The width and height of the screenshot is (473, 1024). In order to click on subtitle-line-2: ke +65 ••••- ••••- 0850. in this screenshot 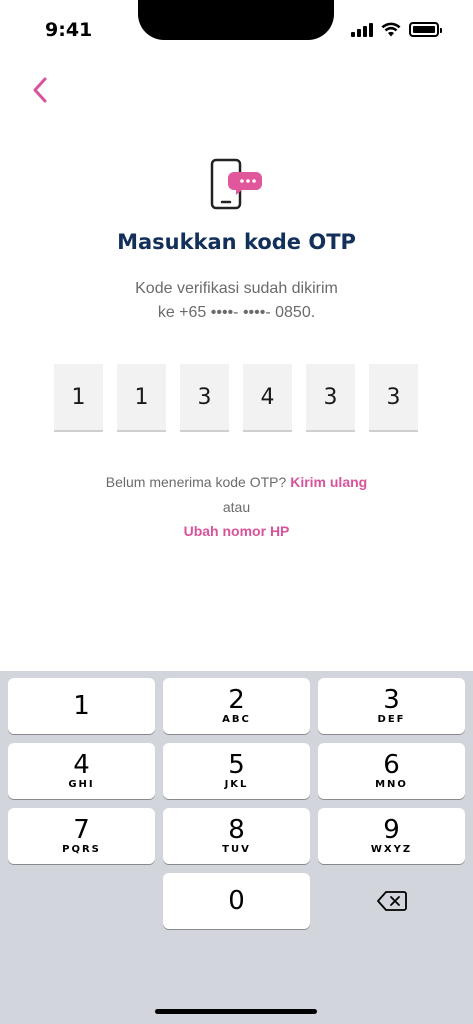, I will do `click(236, 312)`.